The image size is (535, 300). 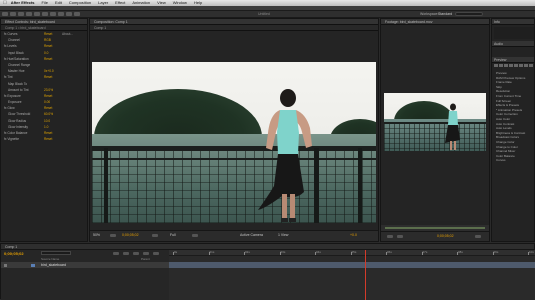 I want to click on footage-rail, so click(x=435, y=123).